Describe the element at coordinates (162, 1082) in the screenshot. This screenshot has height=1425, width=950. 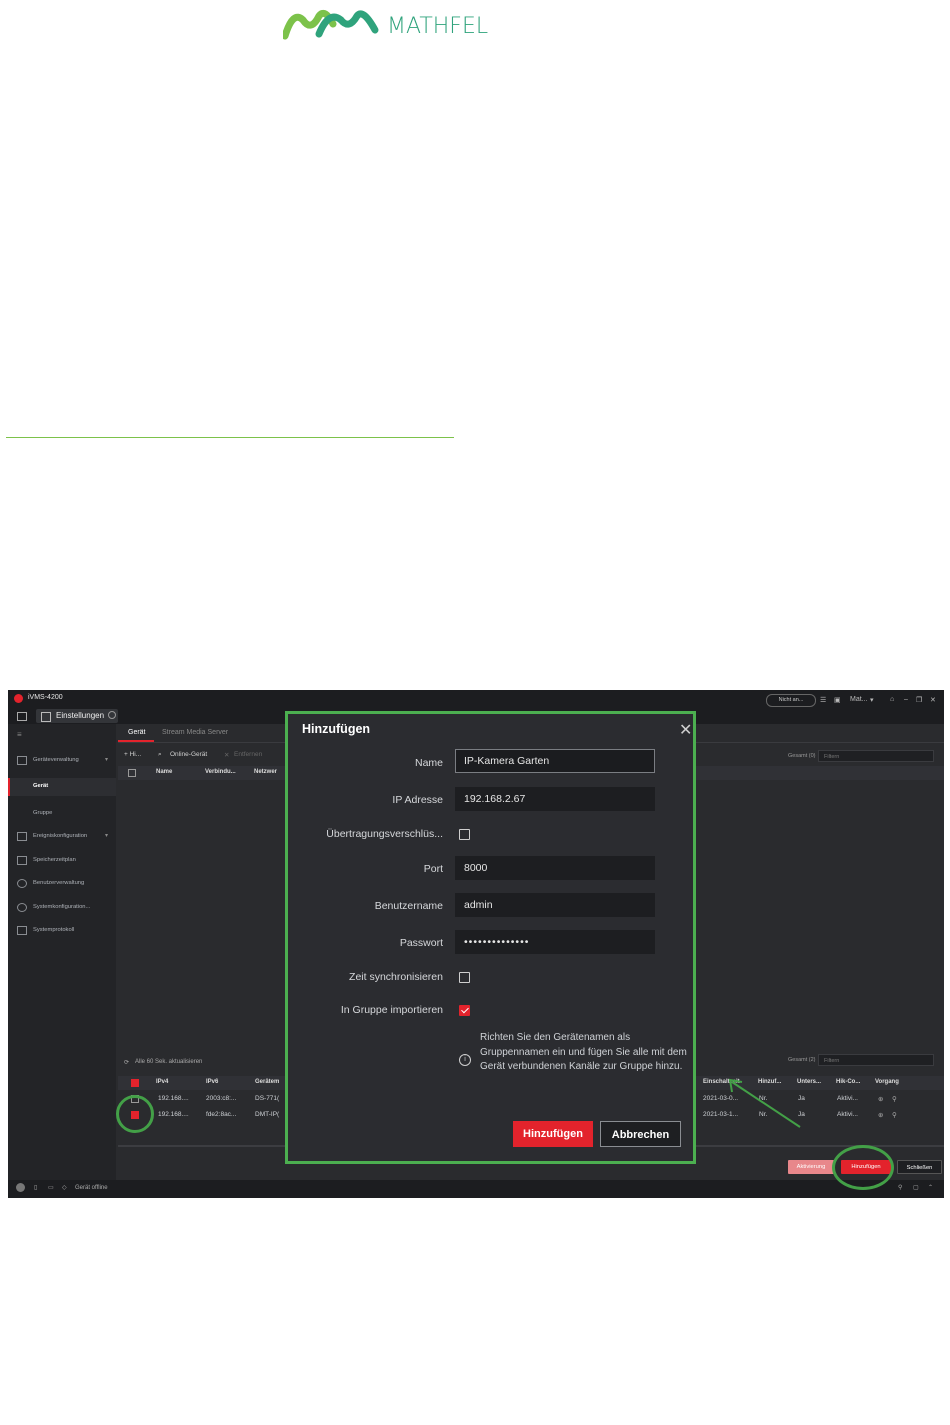
I see `col-ipv4: IPv4` at that location.